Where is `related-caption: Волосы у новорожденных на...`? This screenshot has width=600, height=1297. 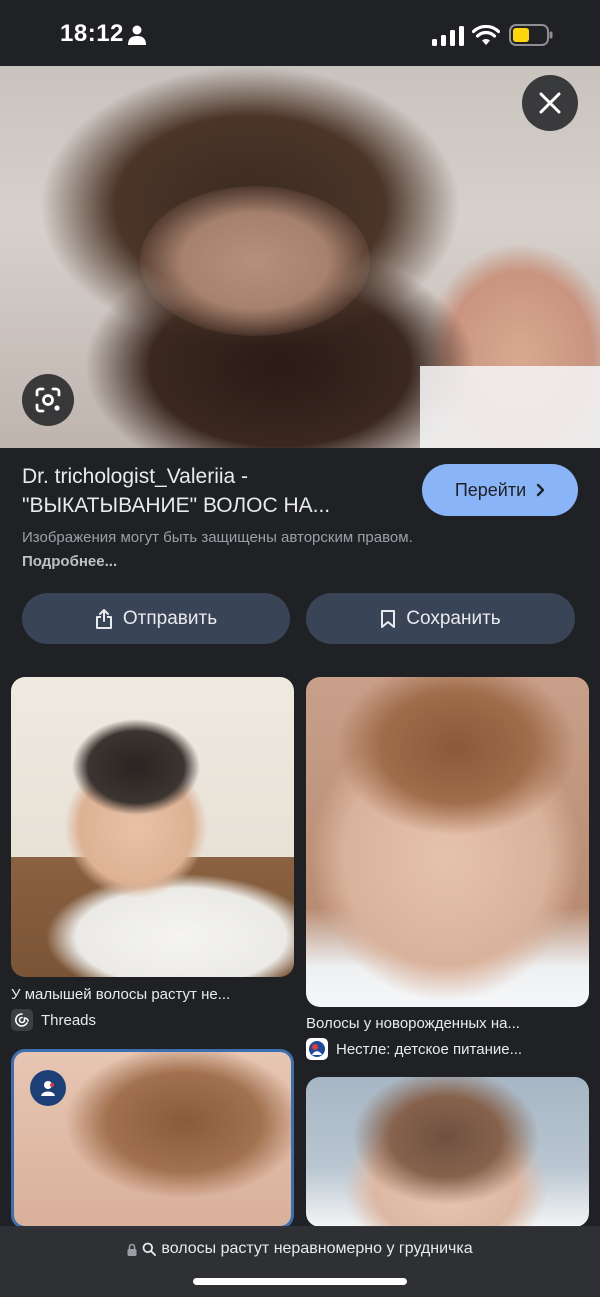
related-caption: Волосы у новорожденных на... is located at coordinates (413, 1023).